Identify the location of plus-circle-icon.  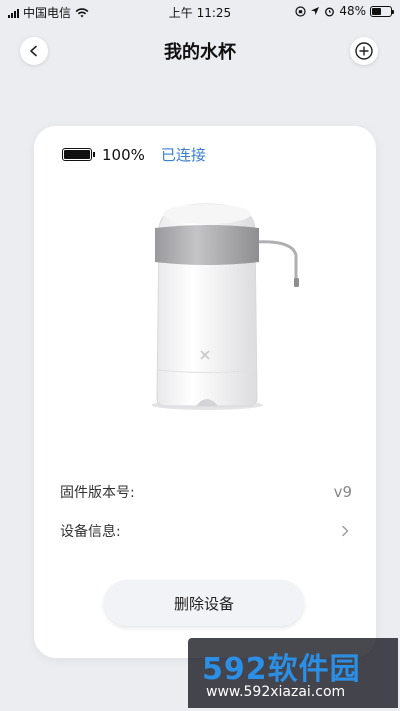
(364, 51).